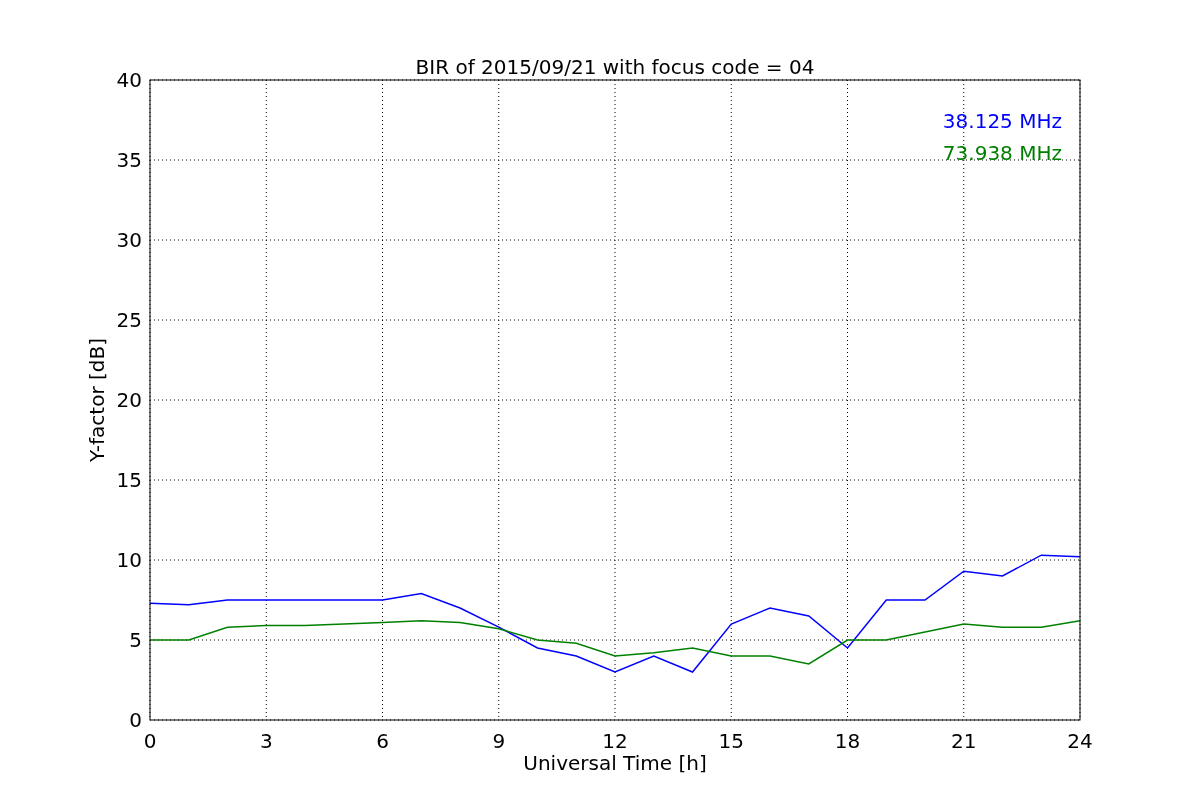 This screenshot has width=1200, height=800. Describe the element at coordinates (129, 560) in the screenshot. I see `y-tick-label: 10` at that location.